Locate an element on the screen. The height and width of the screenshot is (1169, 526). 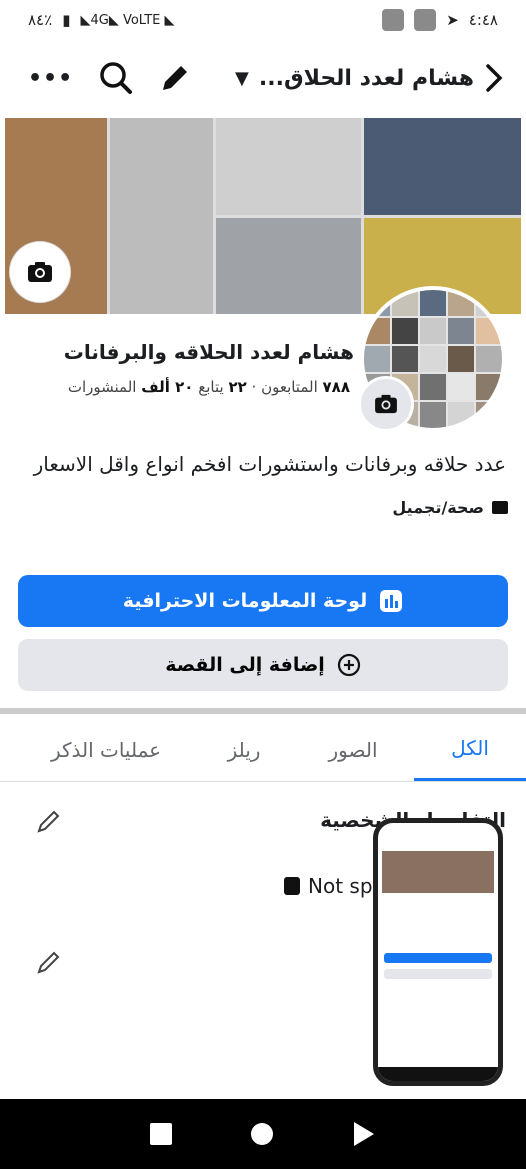
following-count: ٢٢ is located at coordinates (237, 387).